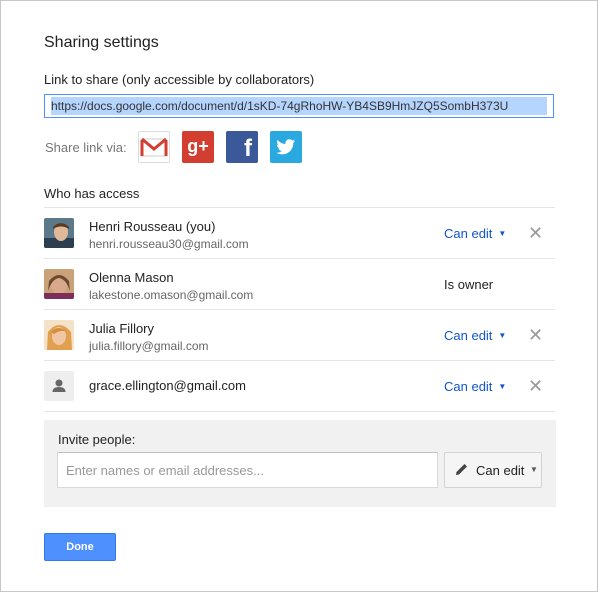 This screenshot has width=598, height=592. Describe the element at coordinates (171, 295) in the screenshot. I see `person-email: lakestone.omason@gmail.com` at that location.